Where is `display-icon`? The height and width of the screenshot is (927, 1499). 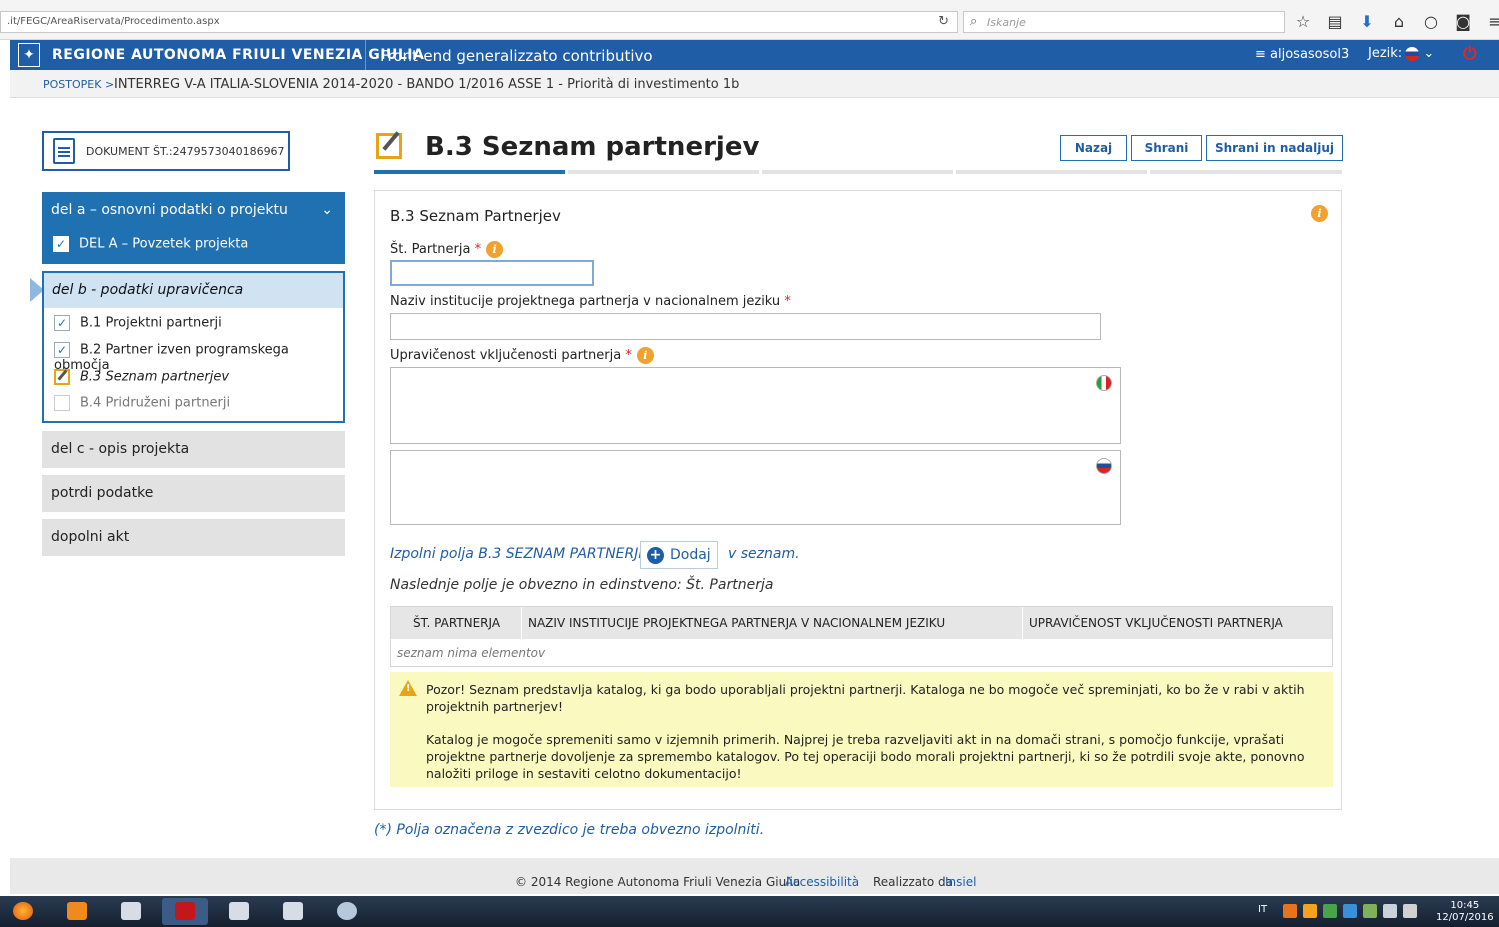 display-icon is located at coordinates (1390, 911).